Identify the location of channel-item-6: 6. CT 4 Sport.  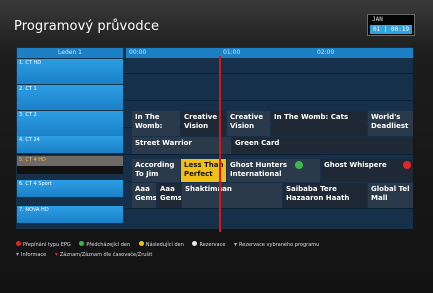
(70, 188).